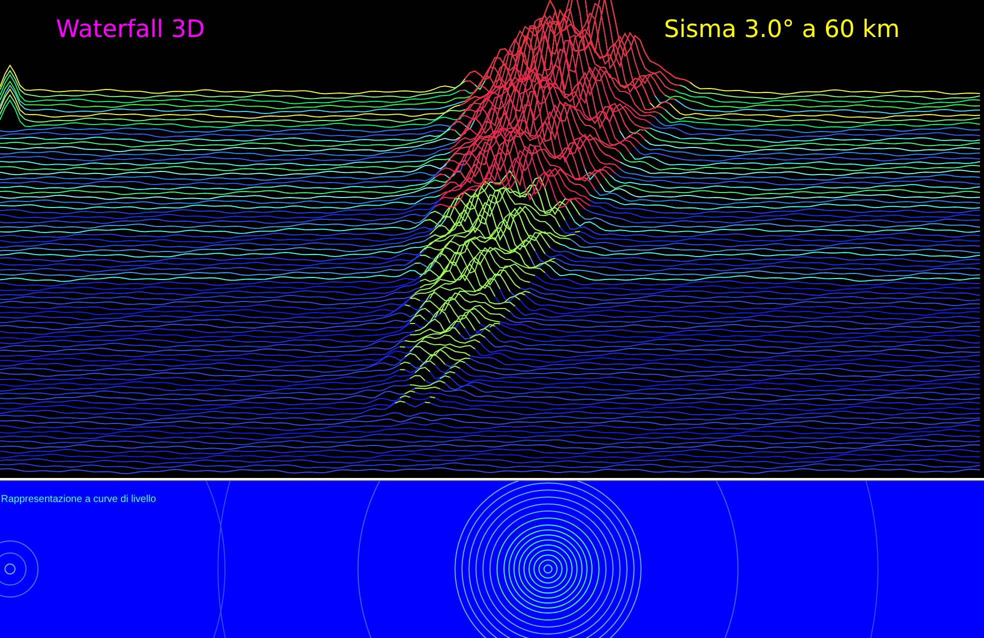 Image resolution: width=984 pixels, height=638 pixels. What do you see at coordinates (782, 29) in the screenshot?
I see `event-label: Sisma 3.0° a 60 km` at bounding box center [782, 29].